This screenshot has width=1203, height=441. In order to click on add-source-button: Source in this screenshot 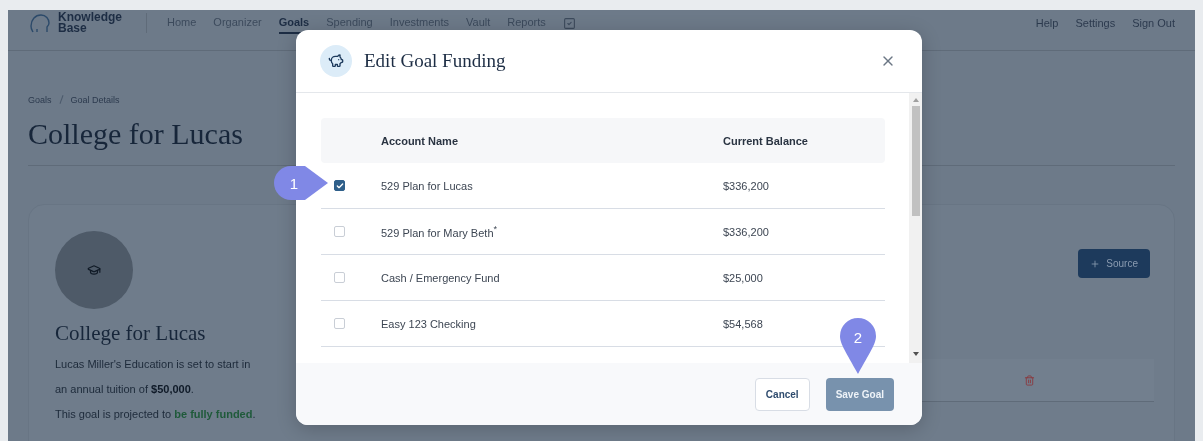, I will do `click(1114, 263)`.